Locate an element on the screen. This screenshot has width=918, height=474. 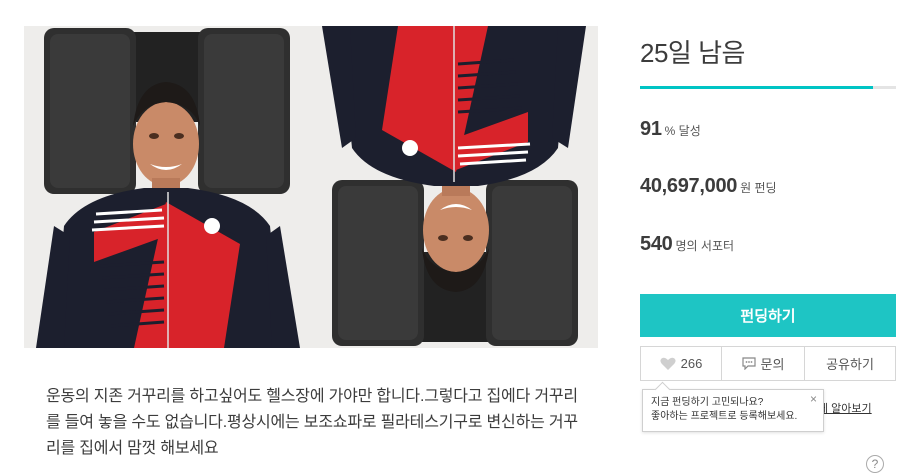
funded-amount-unit: 원 펀딩 is located at coordinates (758, 188).